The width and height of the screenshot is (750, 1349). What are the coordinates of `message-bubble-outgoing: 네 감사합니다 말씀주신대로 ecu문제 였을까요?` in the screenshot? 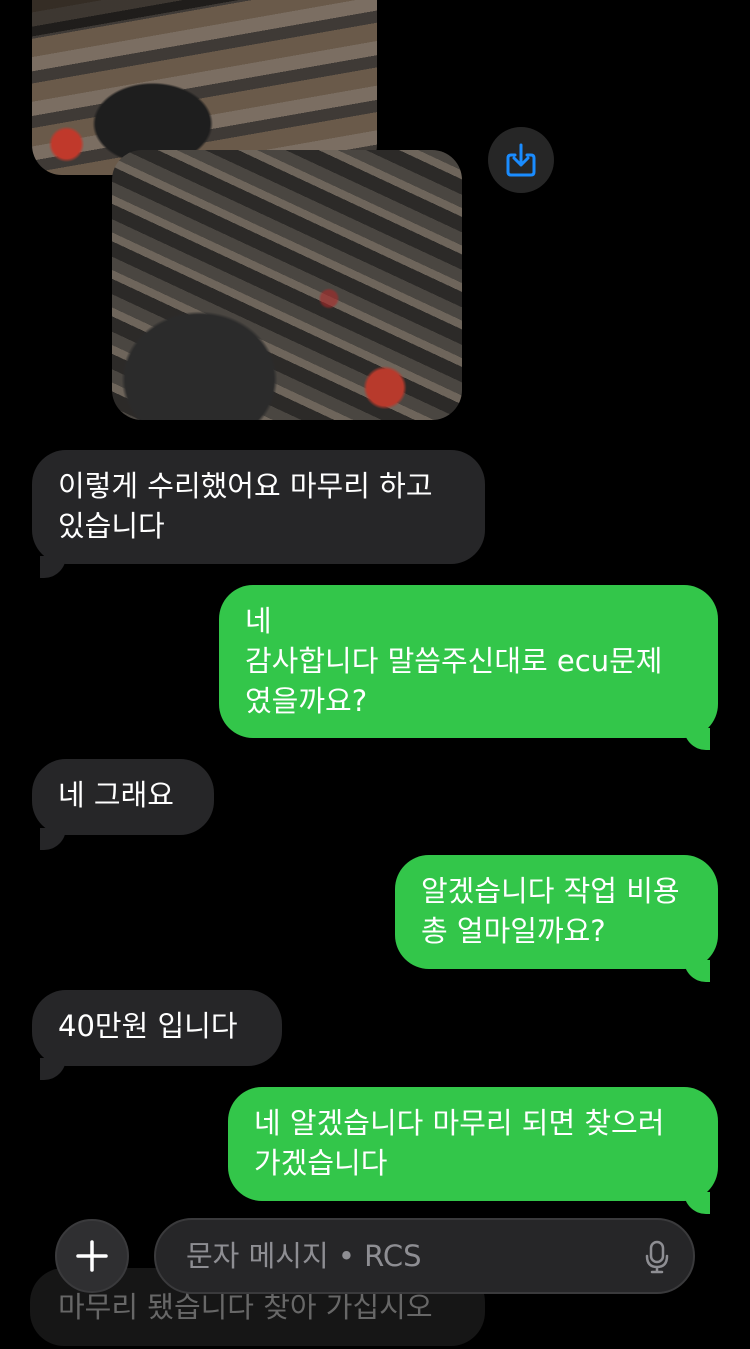 It's located at (468, 661).